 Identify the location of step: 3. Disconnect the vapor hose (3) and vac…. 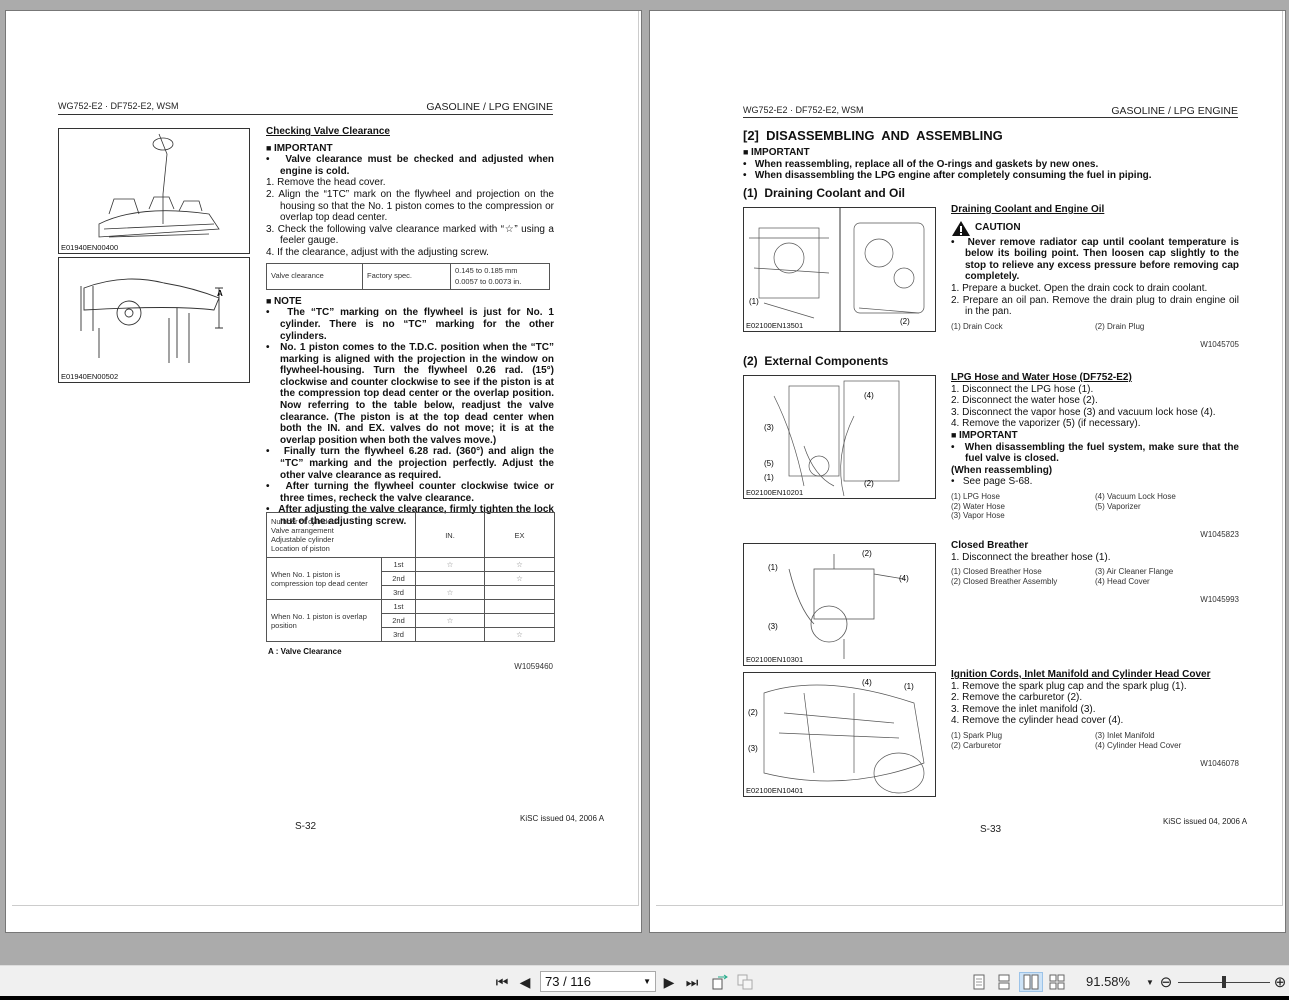
(1083, 412).